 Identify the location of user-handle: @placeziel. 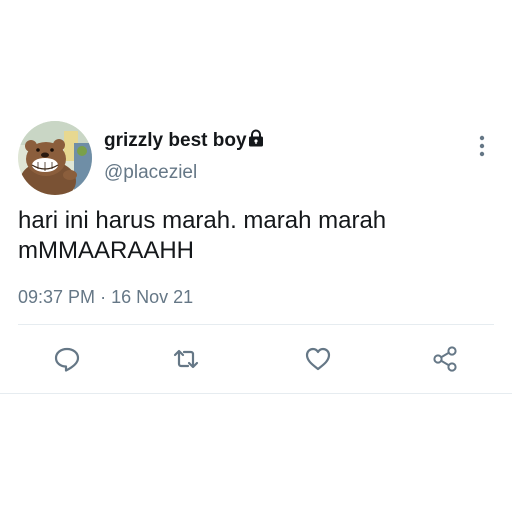
(150, 173).